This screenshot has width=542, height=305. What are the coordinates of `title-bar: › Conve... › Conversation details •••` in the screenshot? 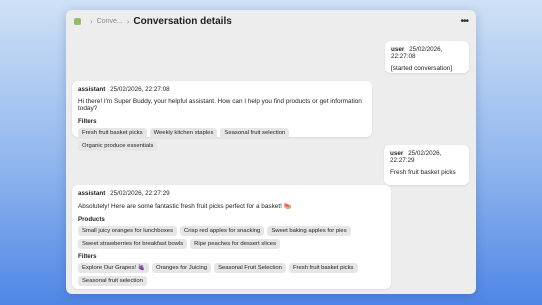 It's located at (271, 21).